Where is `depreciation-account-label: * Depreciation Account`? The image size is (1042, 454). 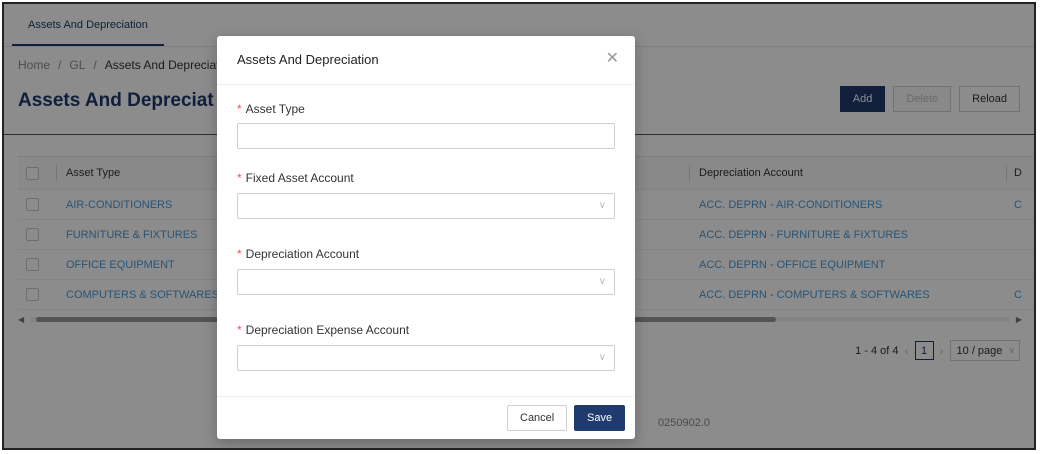 depreciation-account-label: * Depreciation Account is located at coordinates (298, 254).